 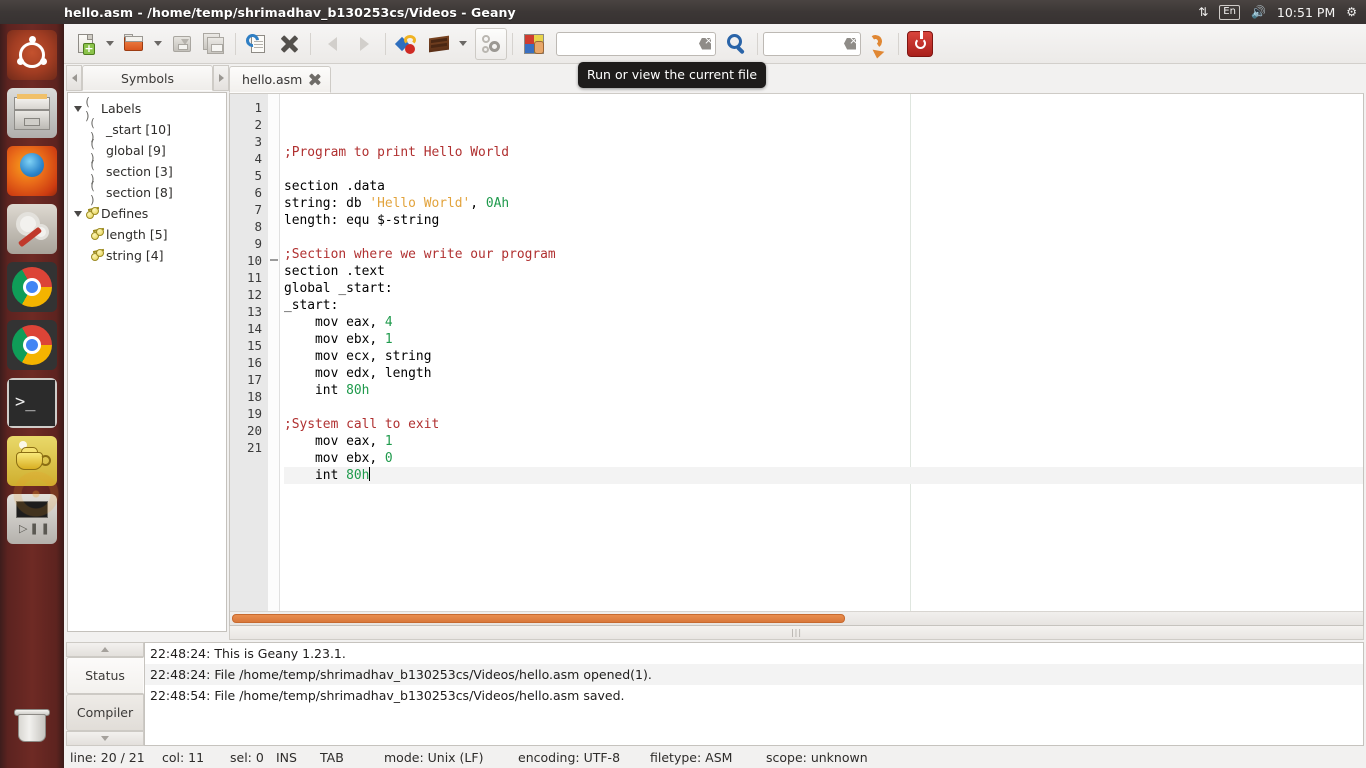 I want to click on code-token-comment: ;Program to print Hello World, so click(x=397, y=152).